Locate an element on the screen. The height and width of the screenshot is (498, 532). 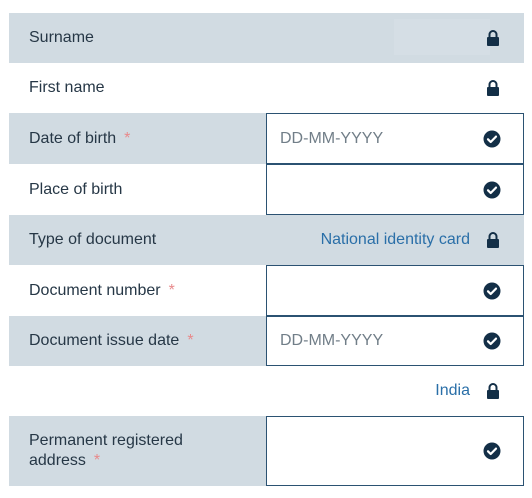
place-of-birth-row: Place of birth is located at coordinates (266, 189).